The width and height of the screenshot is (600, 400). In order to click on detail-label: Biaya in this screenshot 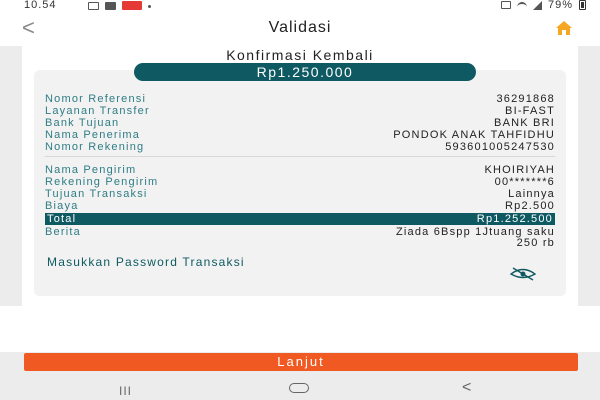, I will do `click(62, 206)`.